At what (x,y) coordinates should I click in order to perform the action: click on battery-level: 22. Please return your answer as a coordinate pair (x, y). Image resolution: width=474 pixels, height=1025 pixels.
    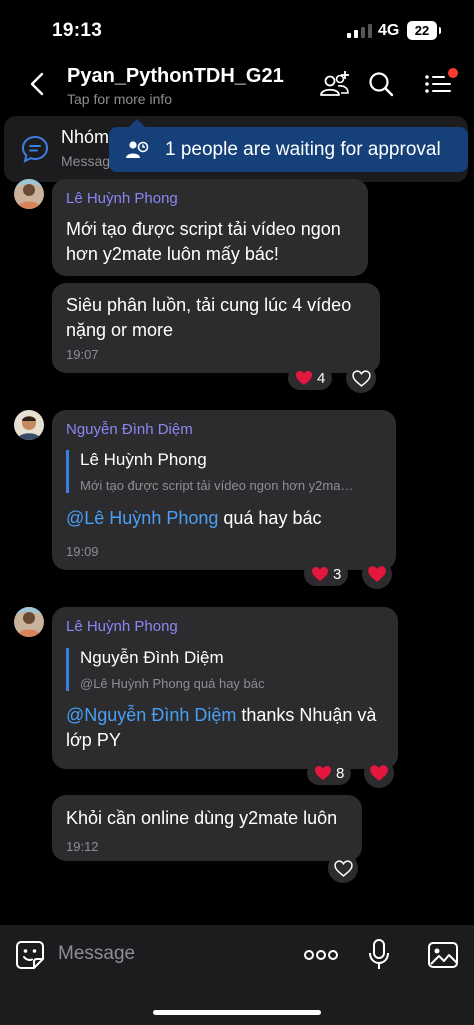
    Looking at the image, I should click on (422, 30).